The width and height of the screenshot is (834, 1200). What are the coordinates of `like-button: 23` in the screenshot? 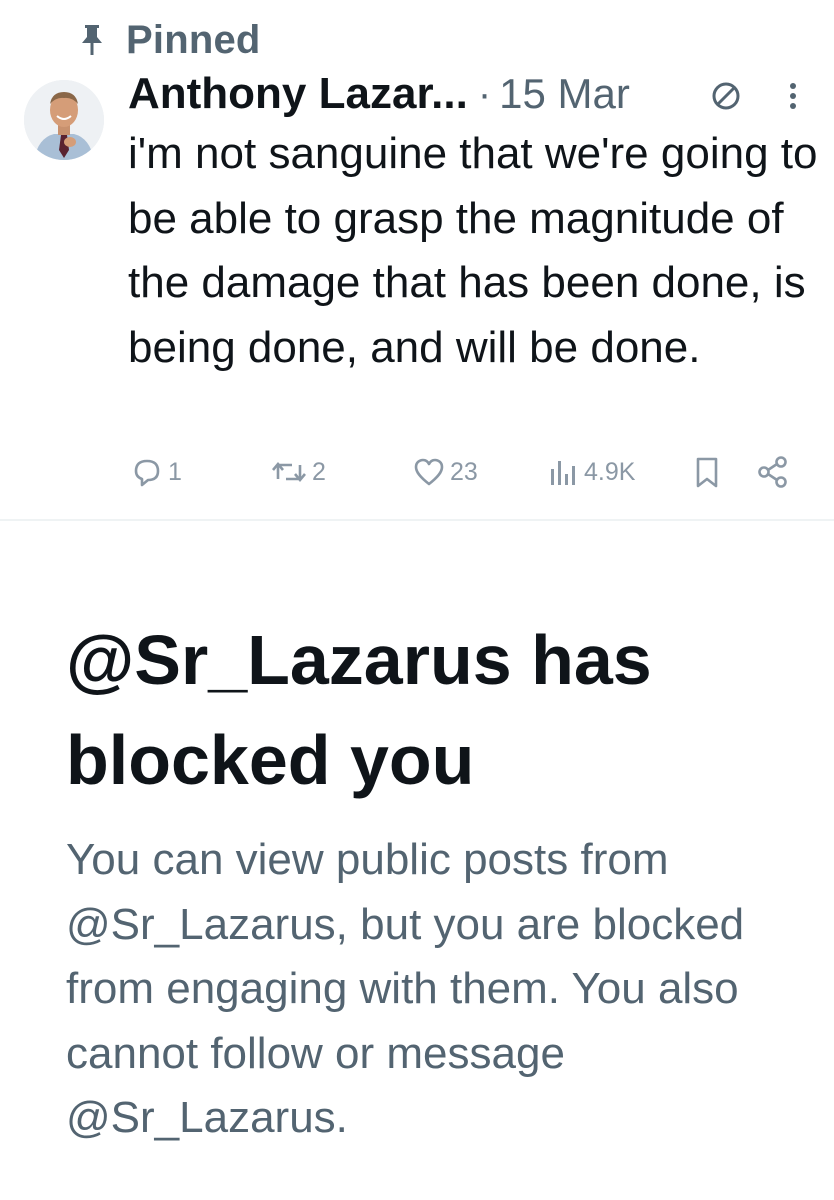 It's located at (445, 472).